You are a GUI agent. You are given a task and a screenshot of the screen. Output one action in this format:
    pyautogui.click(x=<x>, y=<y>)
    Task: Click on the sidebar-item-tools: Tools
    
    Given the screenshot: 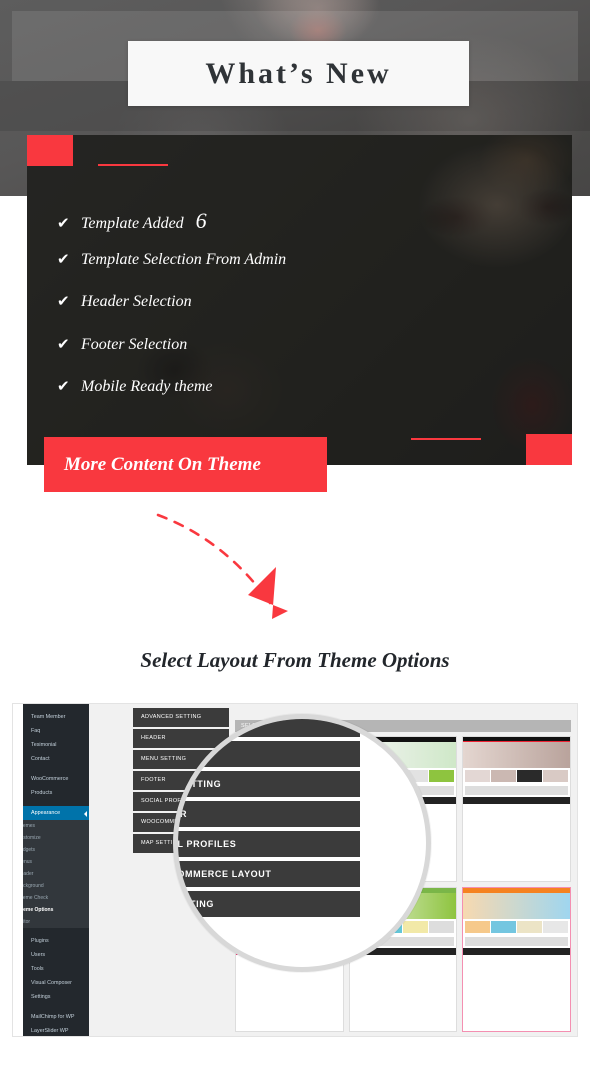 What is the action you would take?
    pyautogui.click(x=56, y=969)
    